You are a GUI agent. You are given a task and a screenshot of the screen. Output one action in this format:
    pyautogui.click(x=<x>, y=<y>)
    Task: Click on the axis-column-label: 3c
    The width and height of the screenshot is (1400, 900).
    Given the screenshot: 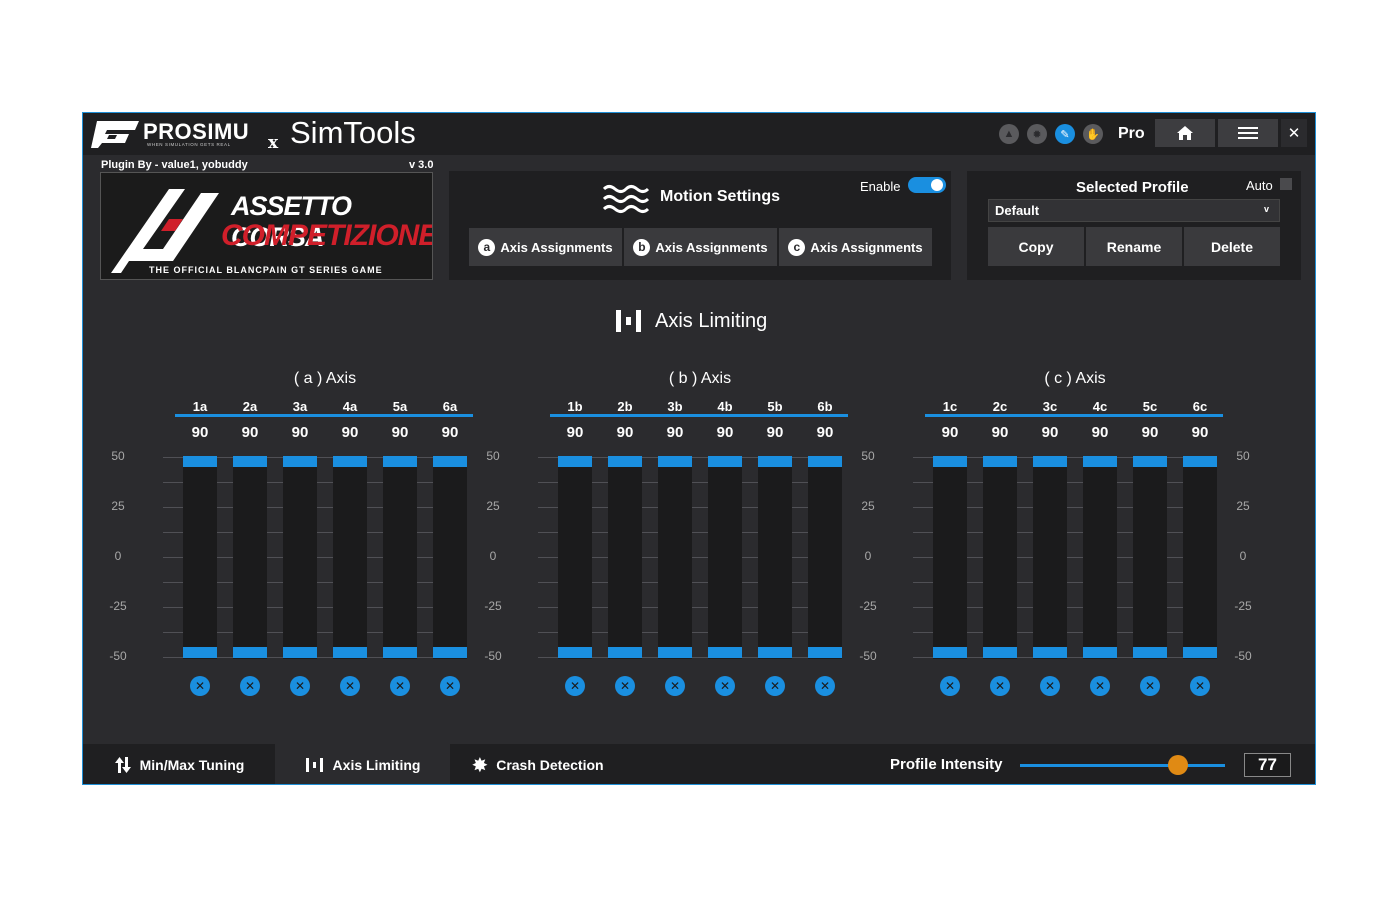 What is the action you would take?
    pyautogui.click(x=1050, y=406)
    